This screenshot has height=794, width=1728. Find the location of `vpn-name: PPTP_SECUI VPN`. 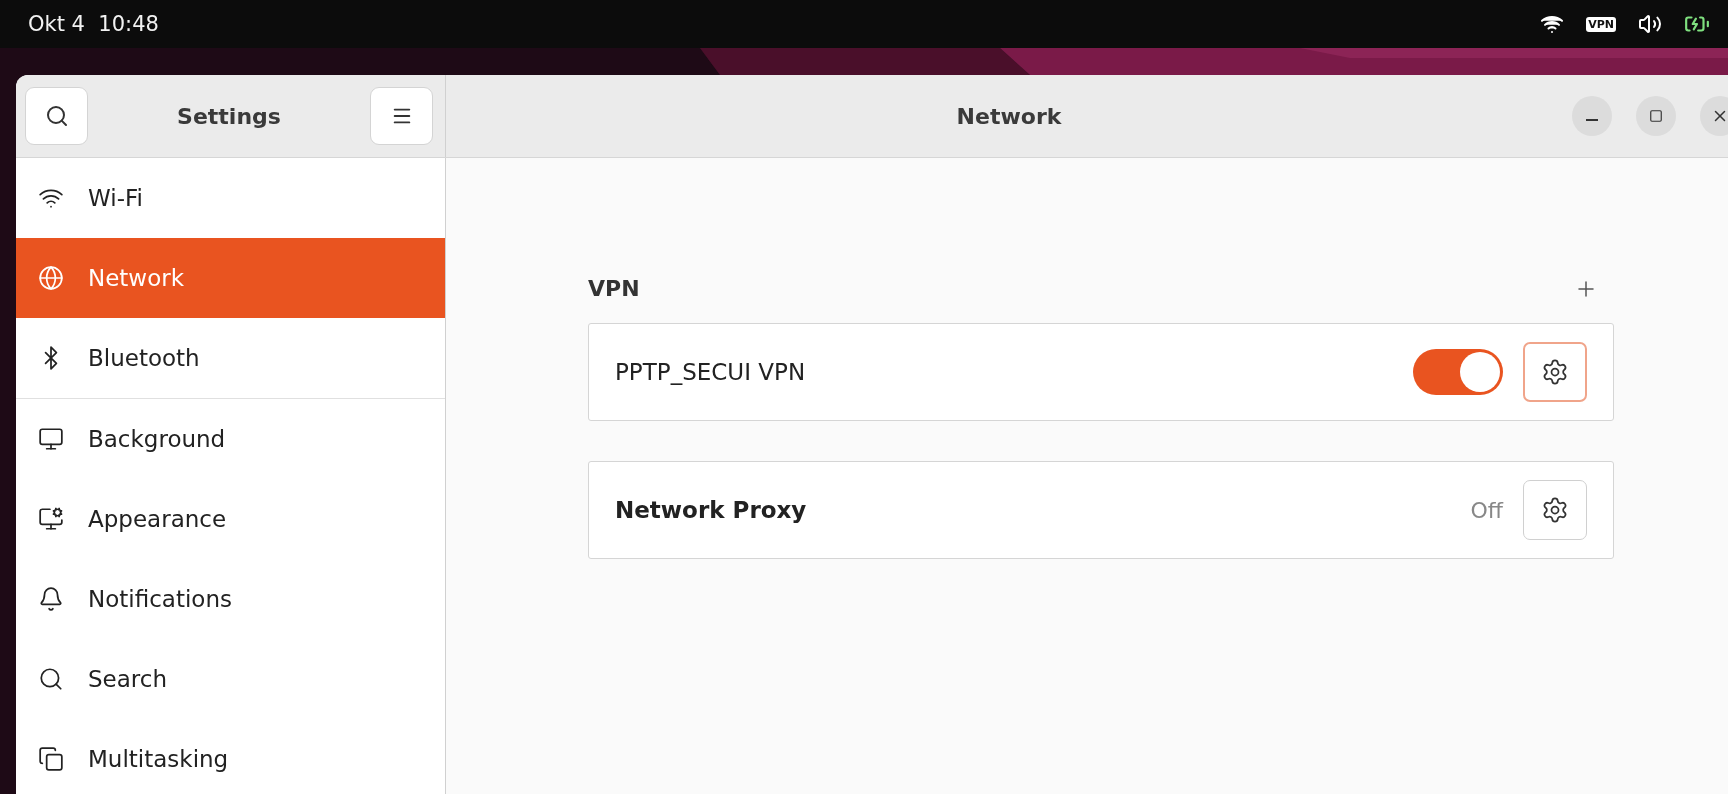

vpn-name: PPTP_SECUI VPN is located at coordinates (711, 372).